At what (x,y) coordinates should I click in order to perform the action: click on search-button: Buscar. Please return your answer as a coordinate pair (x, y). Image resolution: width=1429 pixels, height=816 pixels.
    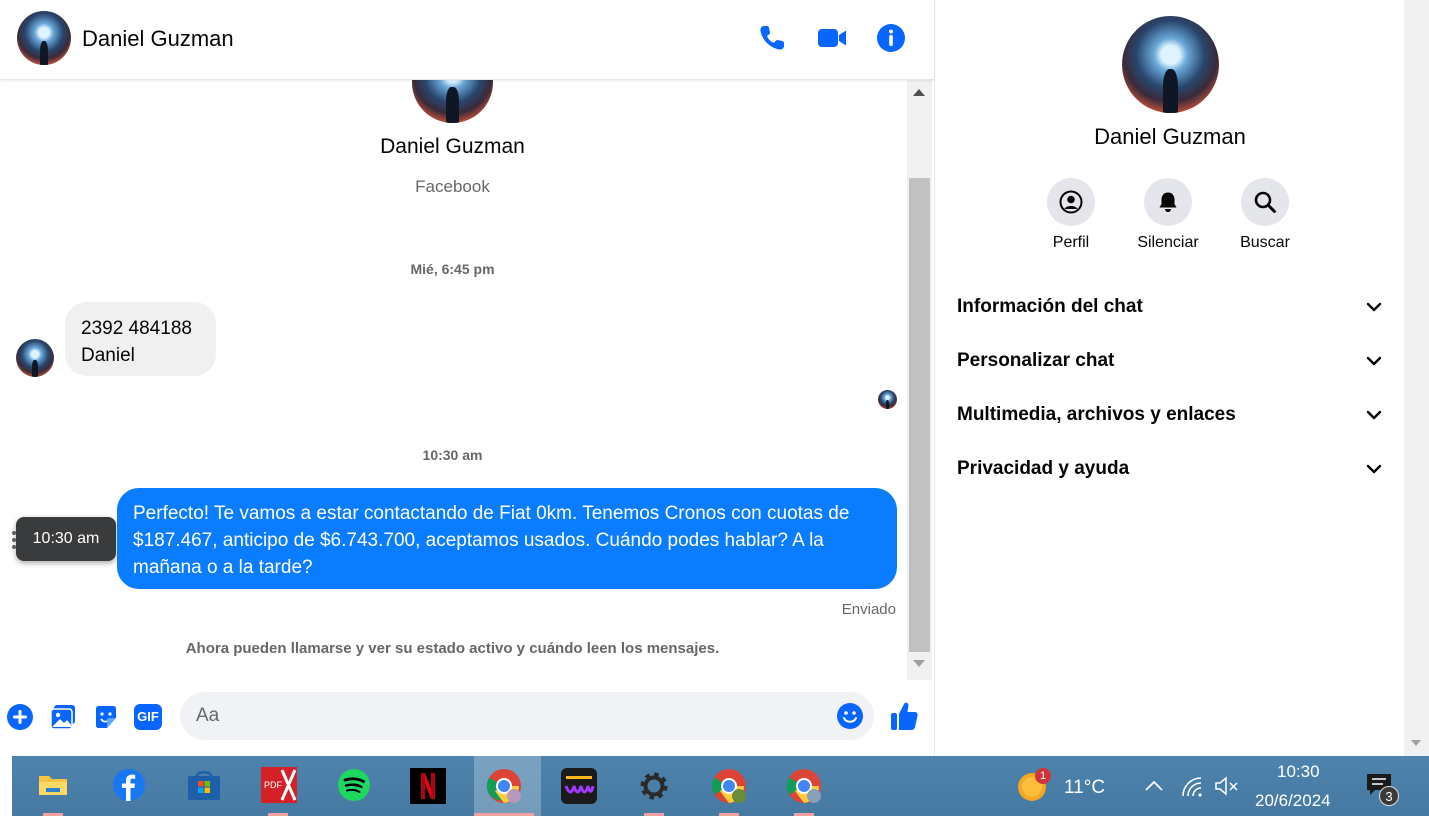
    Looking at the image, I should click on (1265, 215).